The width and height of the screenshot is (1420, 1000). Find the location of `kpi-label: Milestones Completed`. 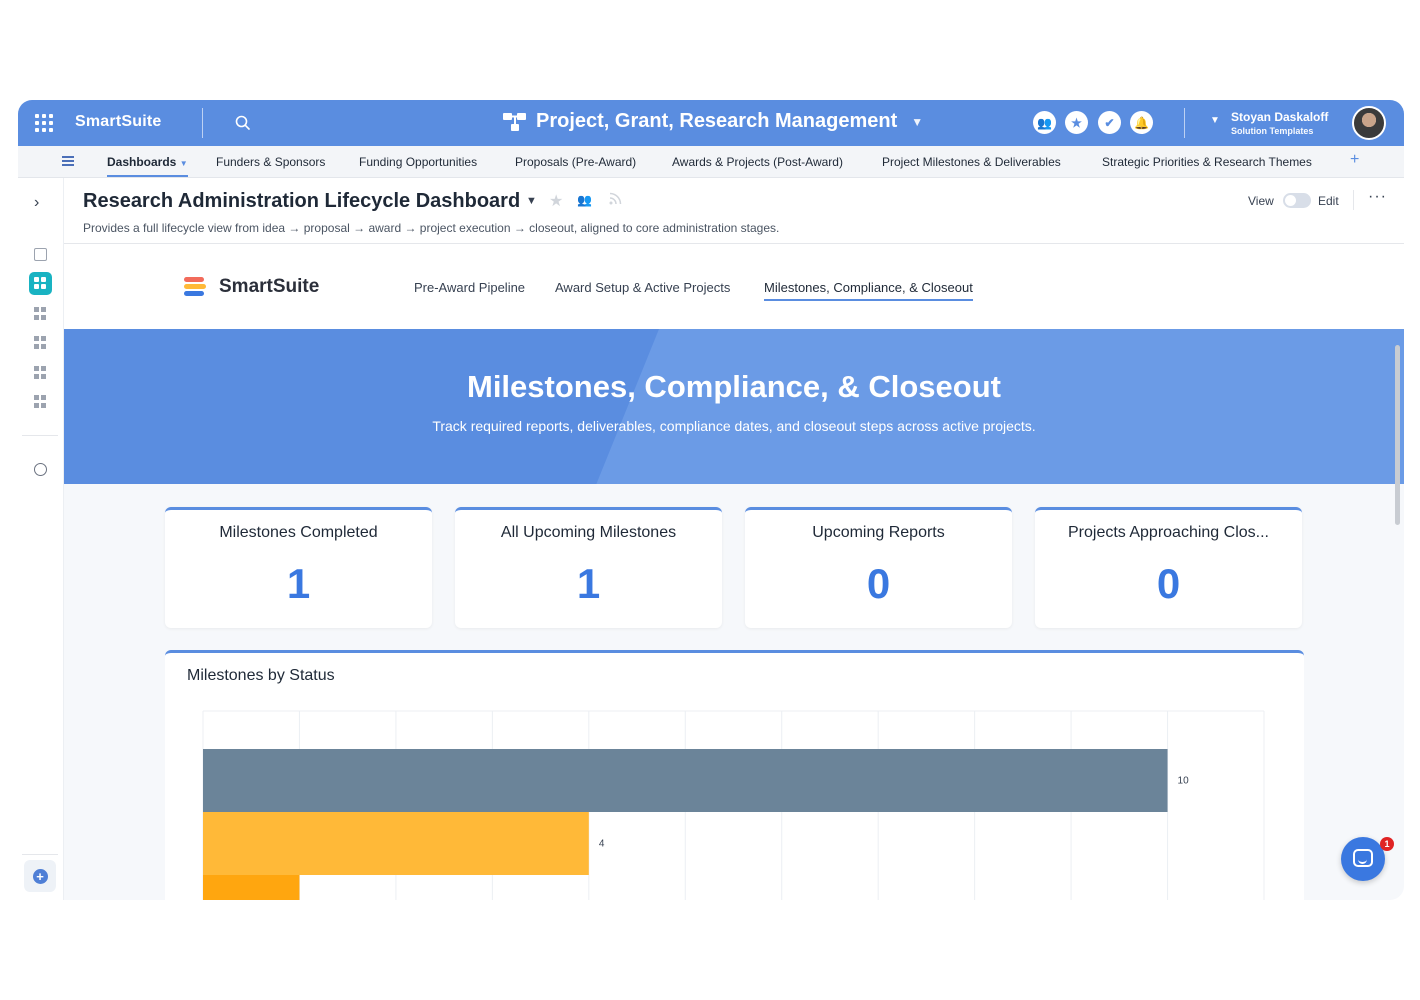

kpi-label: Milestones Completed is located at coordinates (298, 532).